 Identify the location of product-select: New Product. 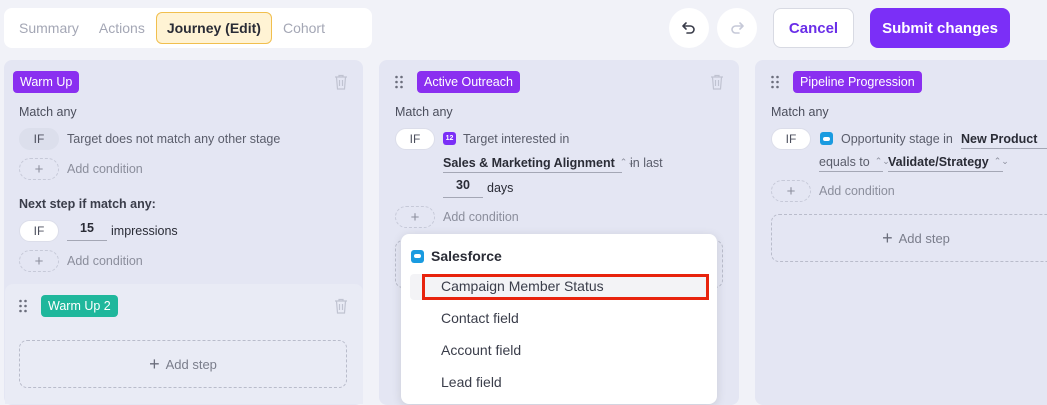
(1004, 139).